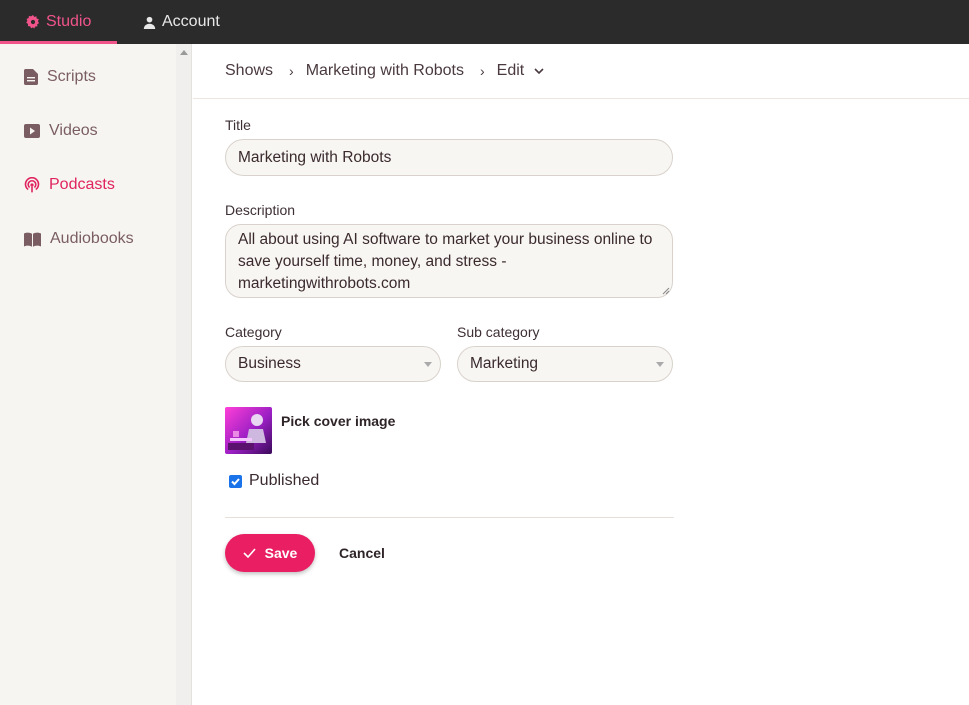 This screenshot has height=705, width=969. Describe the element at coordinates (333, 364) in the screenshot. I see `category-select: Business` at that location.